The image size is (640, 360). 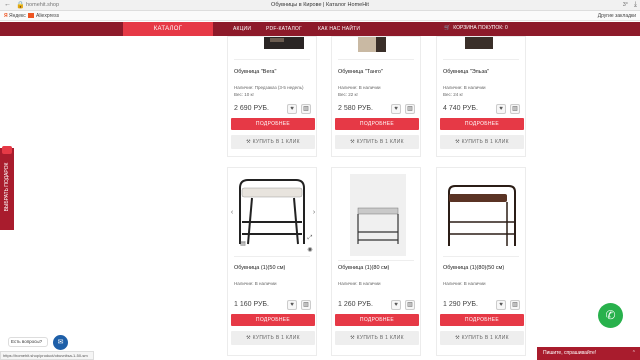 I want to click on other-bookmarks: Другие закладки, so click(x=617, y=16).